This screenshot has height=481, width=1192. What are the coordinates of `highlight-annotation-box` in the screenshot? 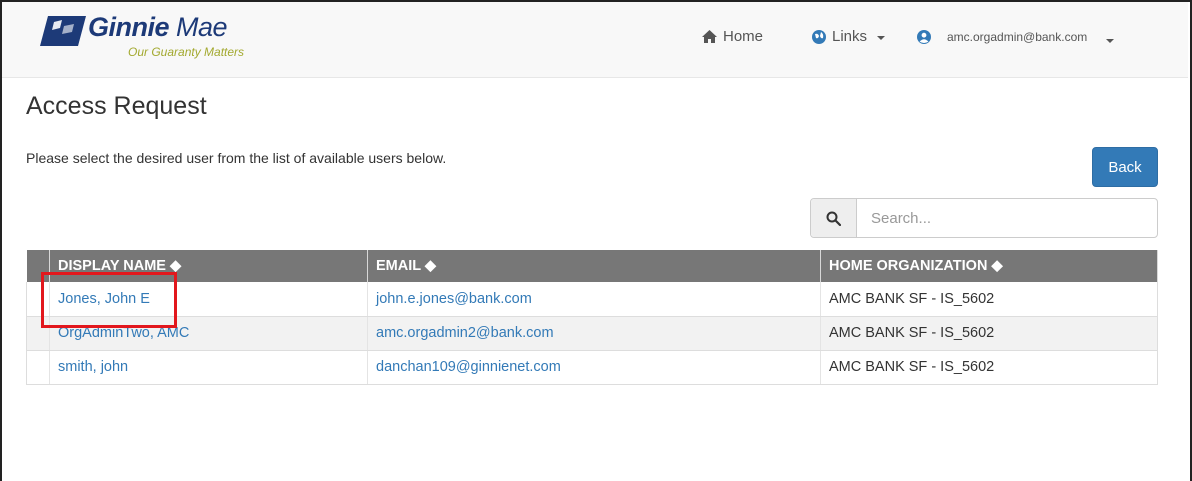 It's located at (109, 300).